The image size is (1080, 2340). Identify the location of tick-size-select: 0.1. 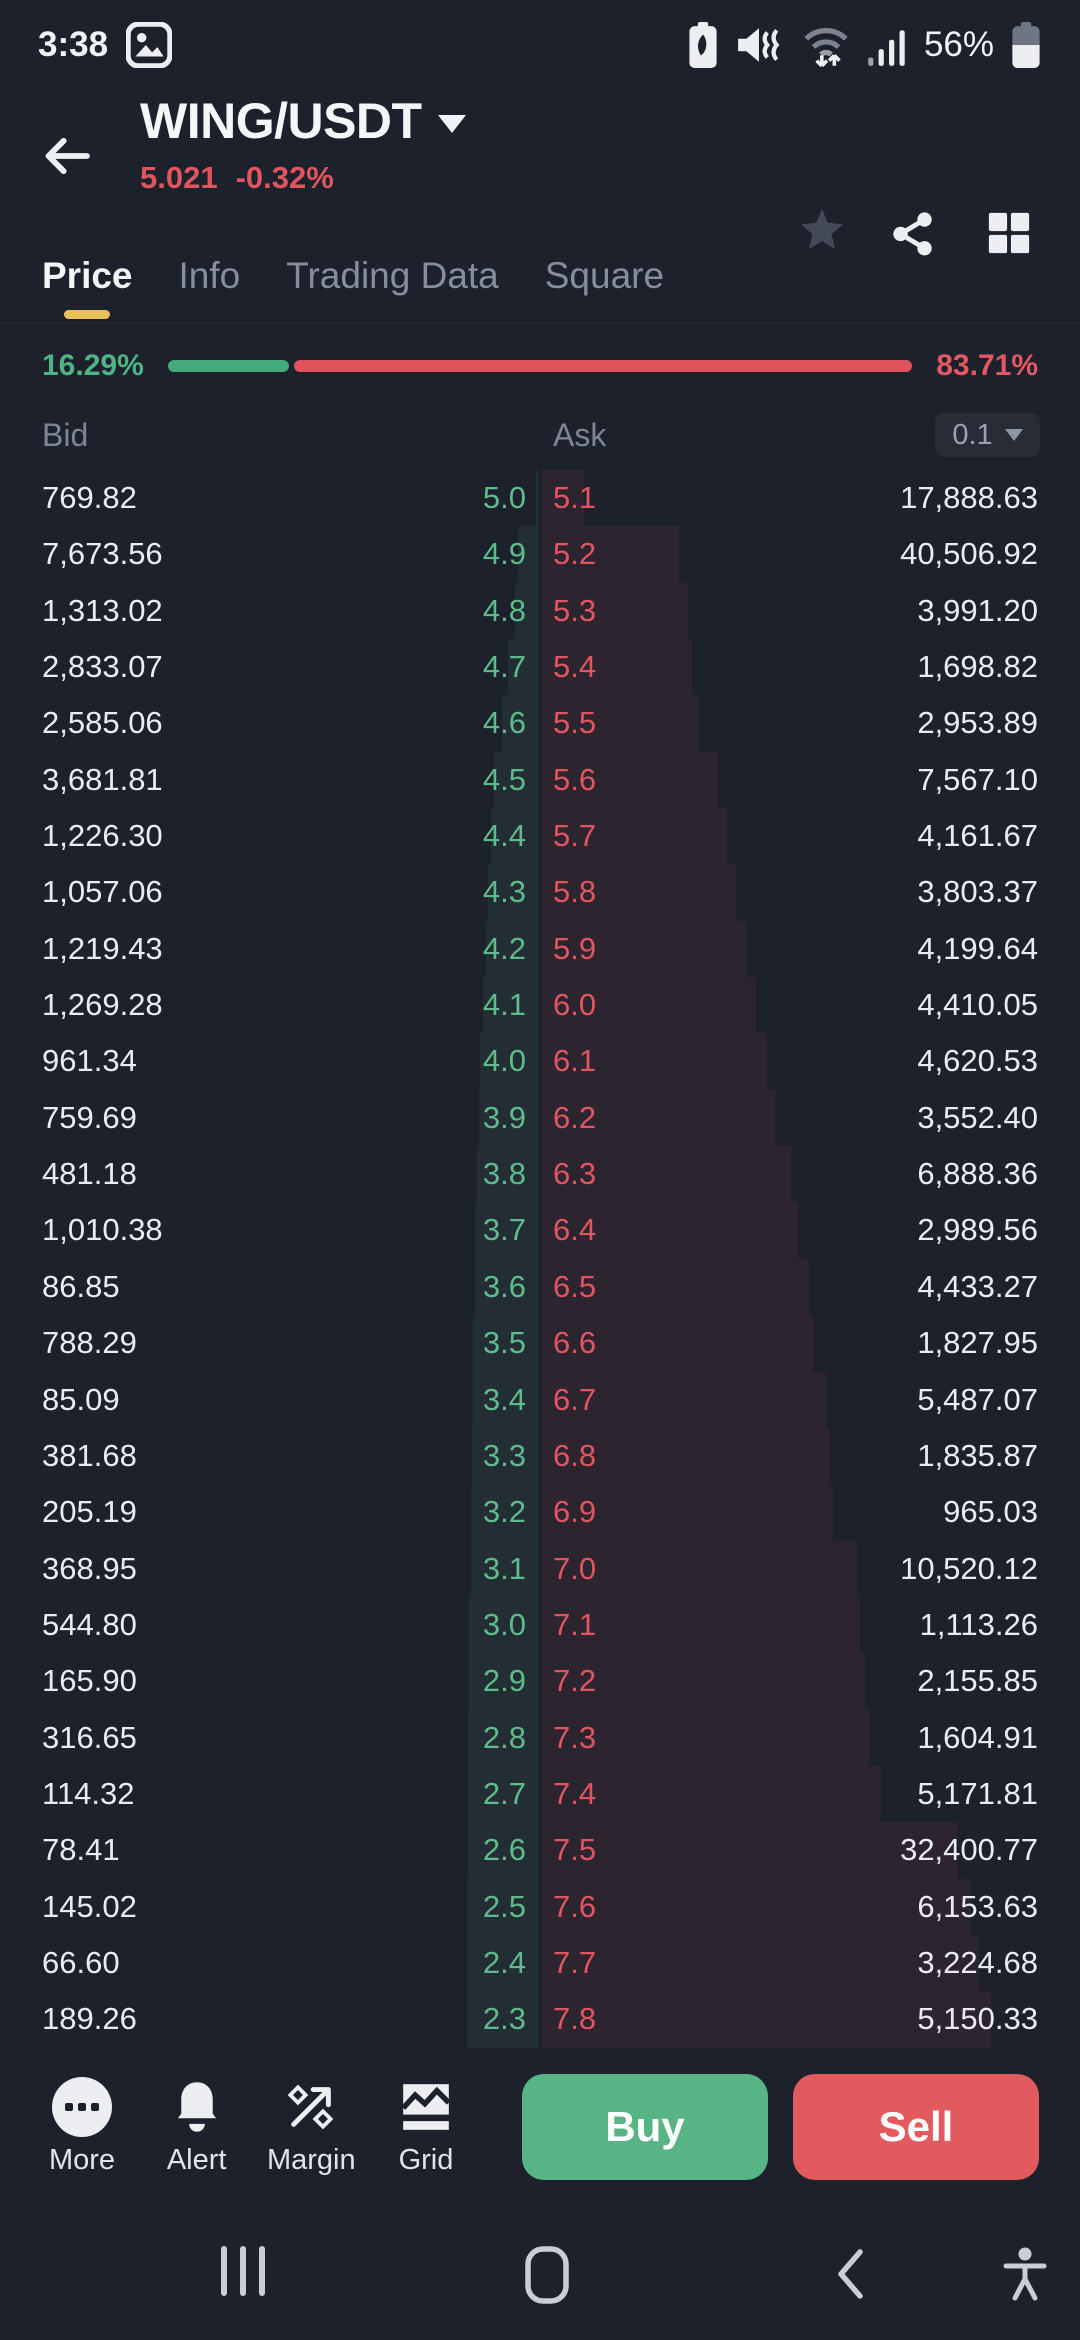
(987, 435).